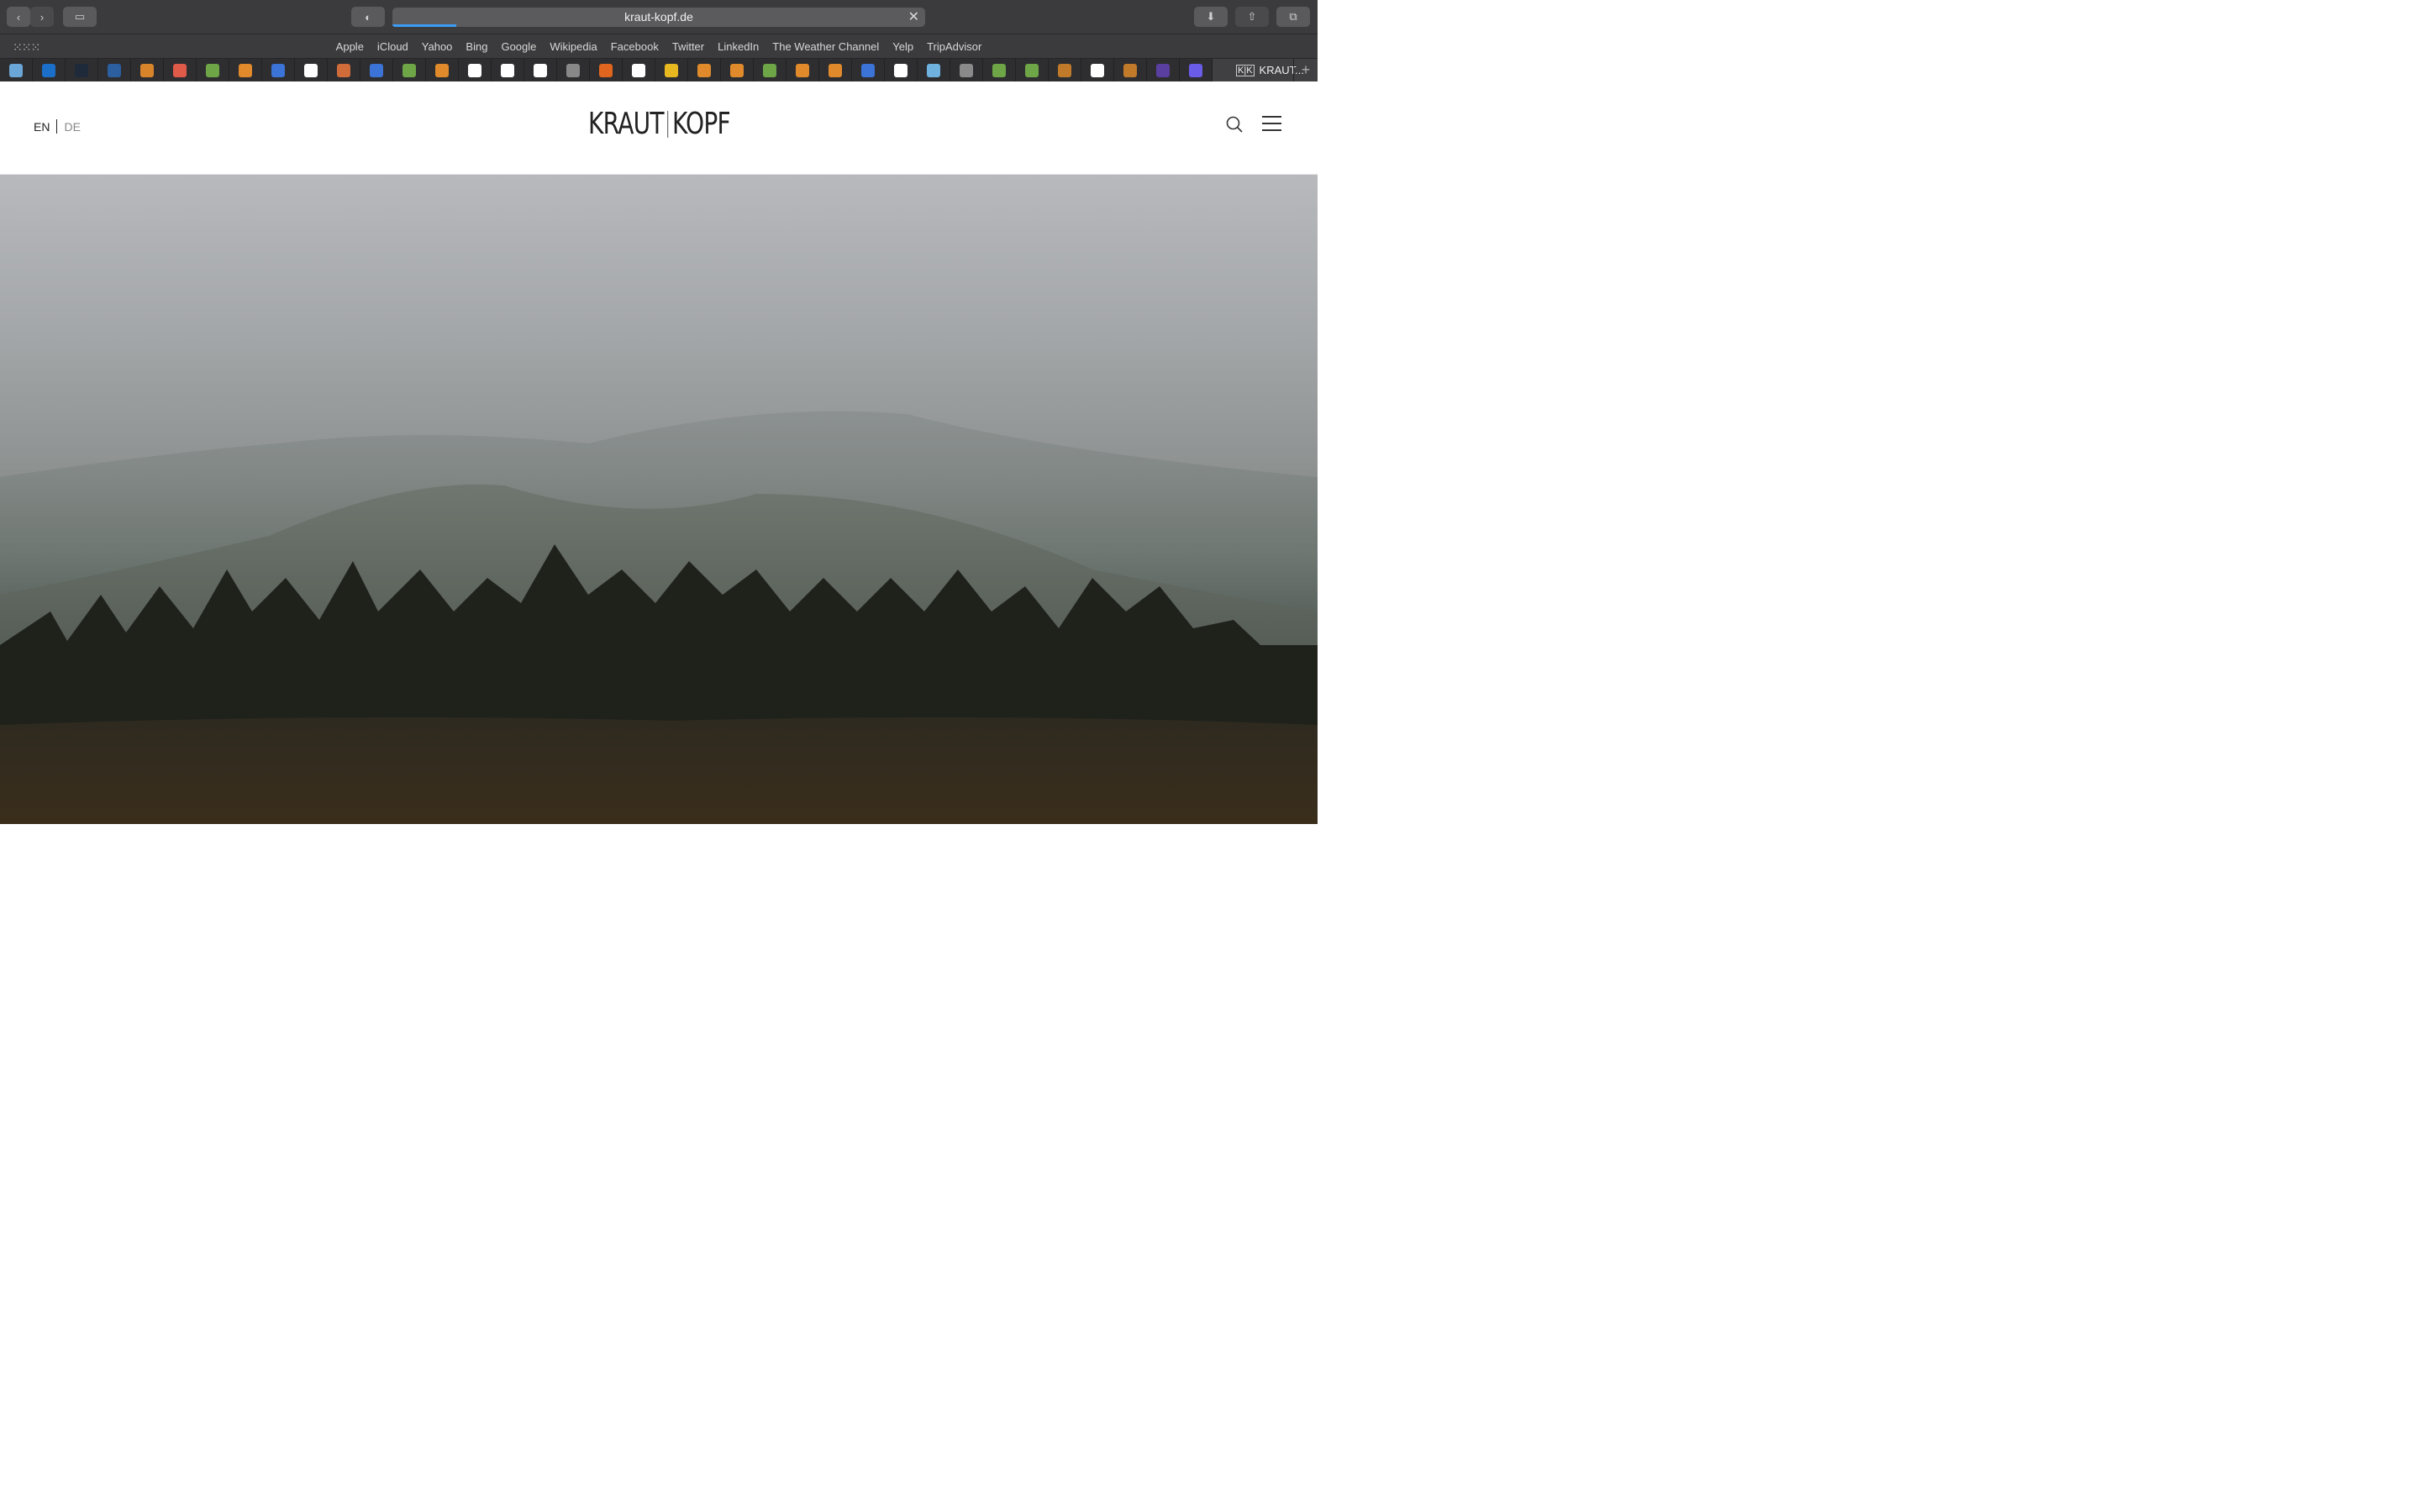  I want to click on download-icon: ⬇, so click(1211, 16).